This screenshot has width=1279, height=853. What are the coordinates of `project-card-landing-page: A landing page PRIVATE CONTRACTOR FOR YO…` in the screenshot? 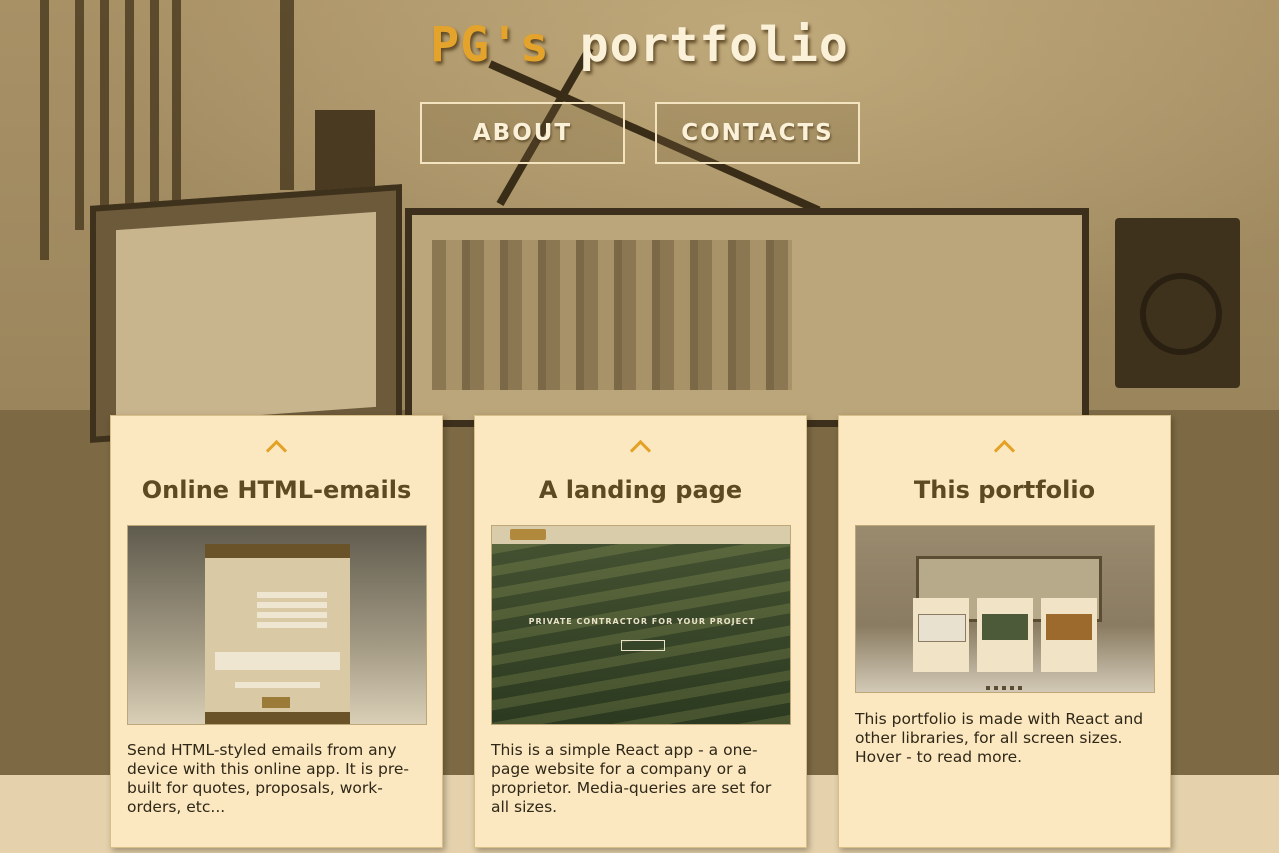 It's located at (640, 631).